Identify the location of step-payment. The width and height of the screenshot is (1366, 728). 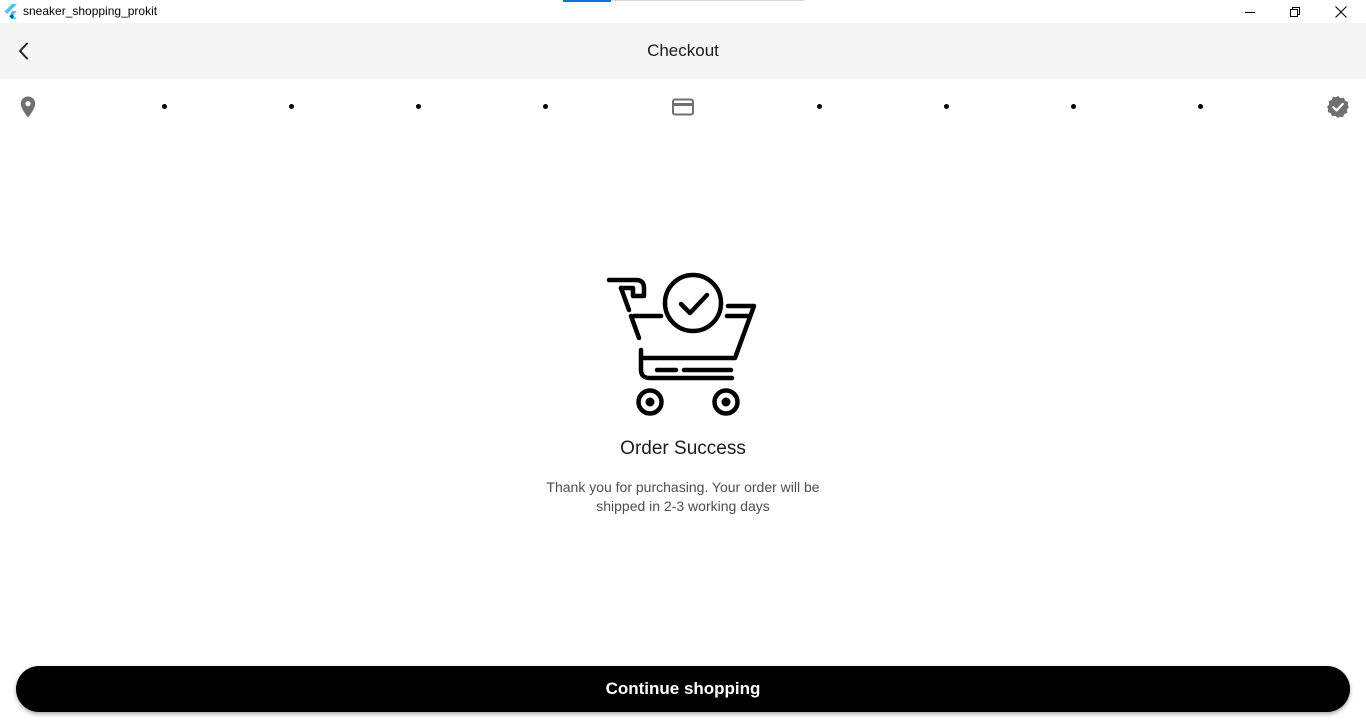
(683, 107).